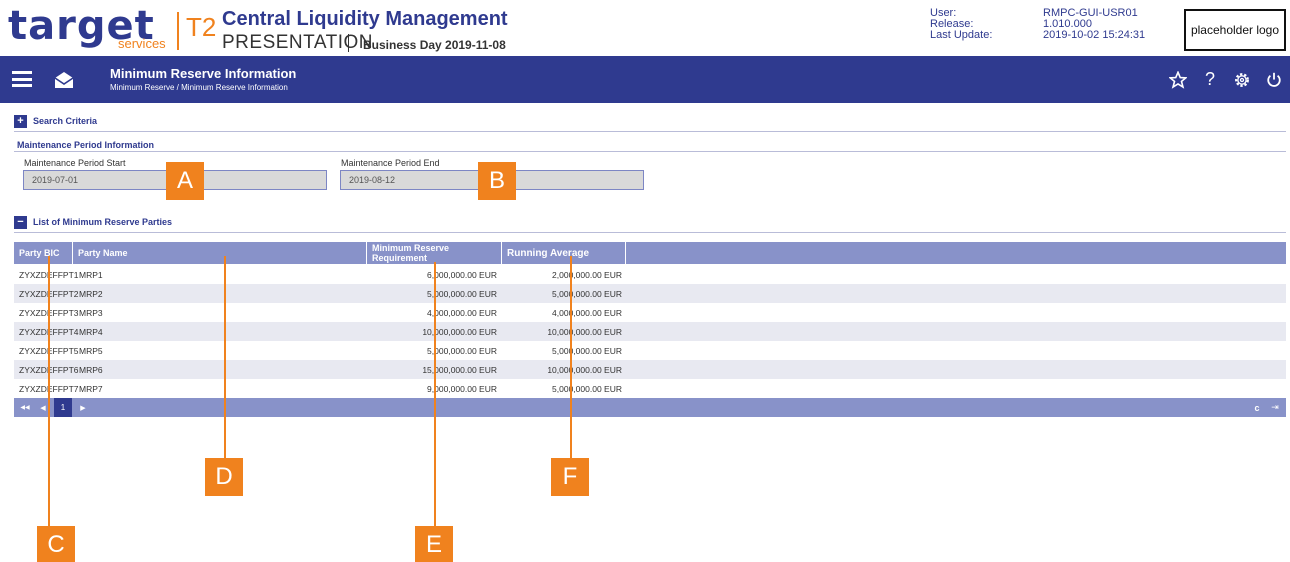 The height and width of the screenshot is (562, 1290). Describe the element at coordinates (25, 407) in the screenshot. I see `first-page-button: ◀◀` at that location.